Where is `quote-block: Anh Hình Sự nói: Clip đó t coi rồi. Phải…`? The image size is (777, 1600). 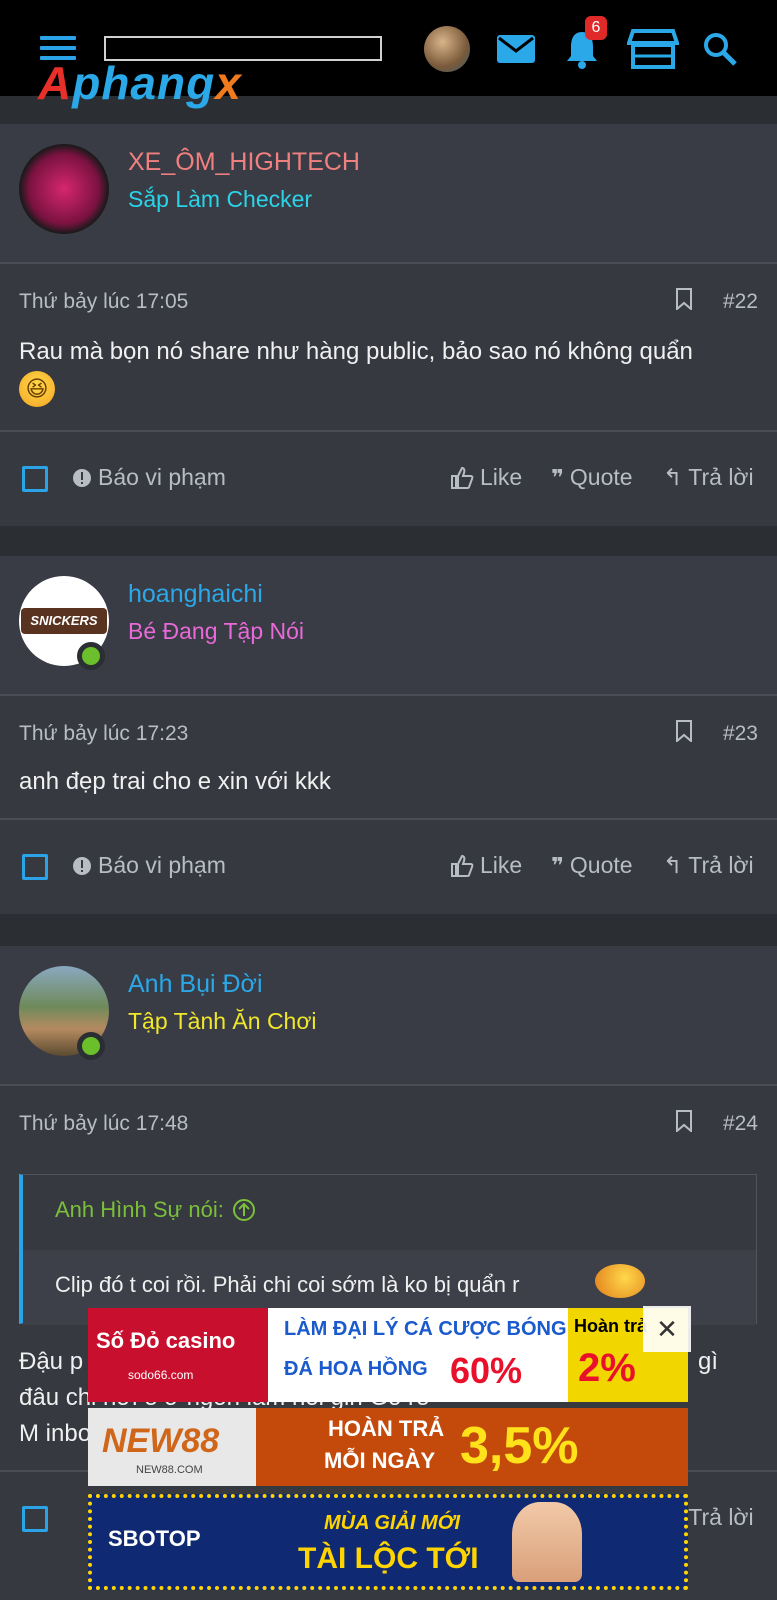 quote-block: Anh Hình Sự nói: Clip đó t coi rồi. Phải… is located at coordinates (388, 1249).